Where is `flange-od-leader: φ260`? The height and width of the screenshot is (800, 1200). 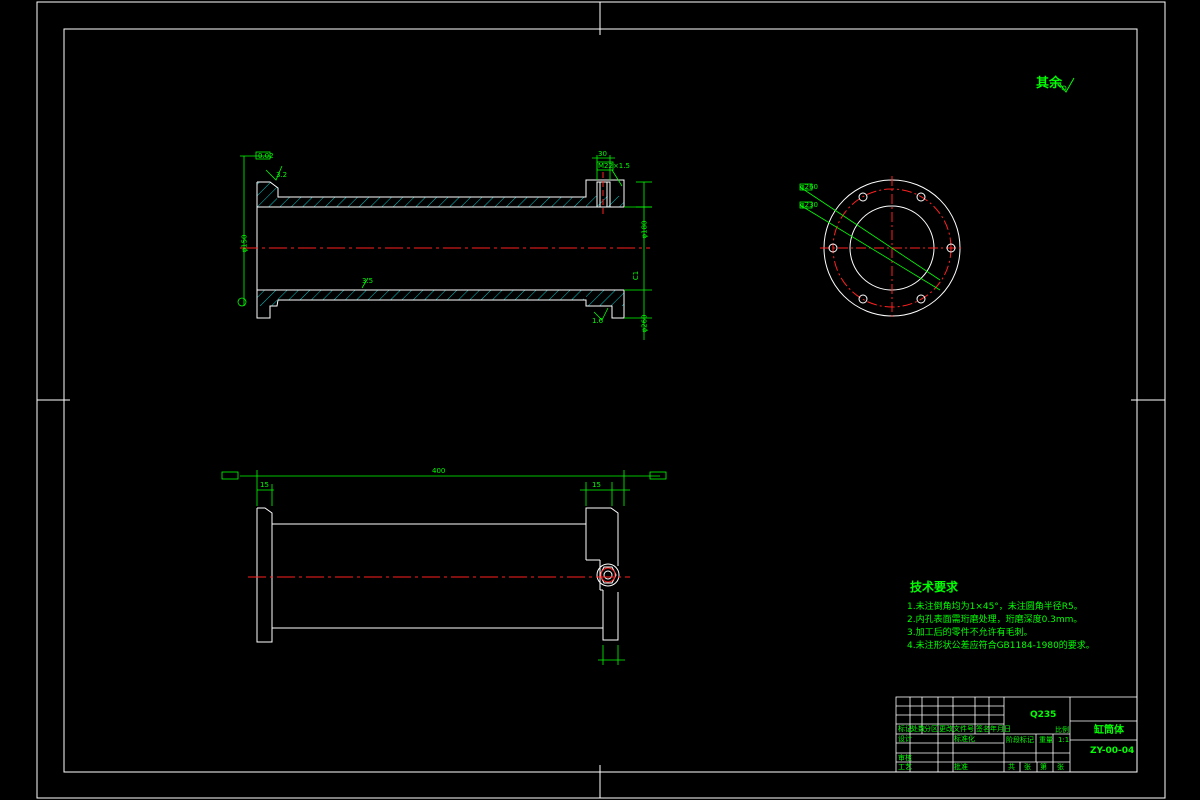
flange-od-leader: φ260 is located at coordinates (809, 187).